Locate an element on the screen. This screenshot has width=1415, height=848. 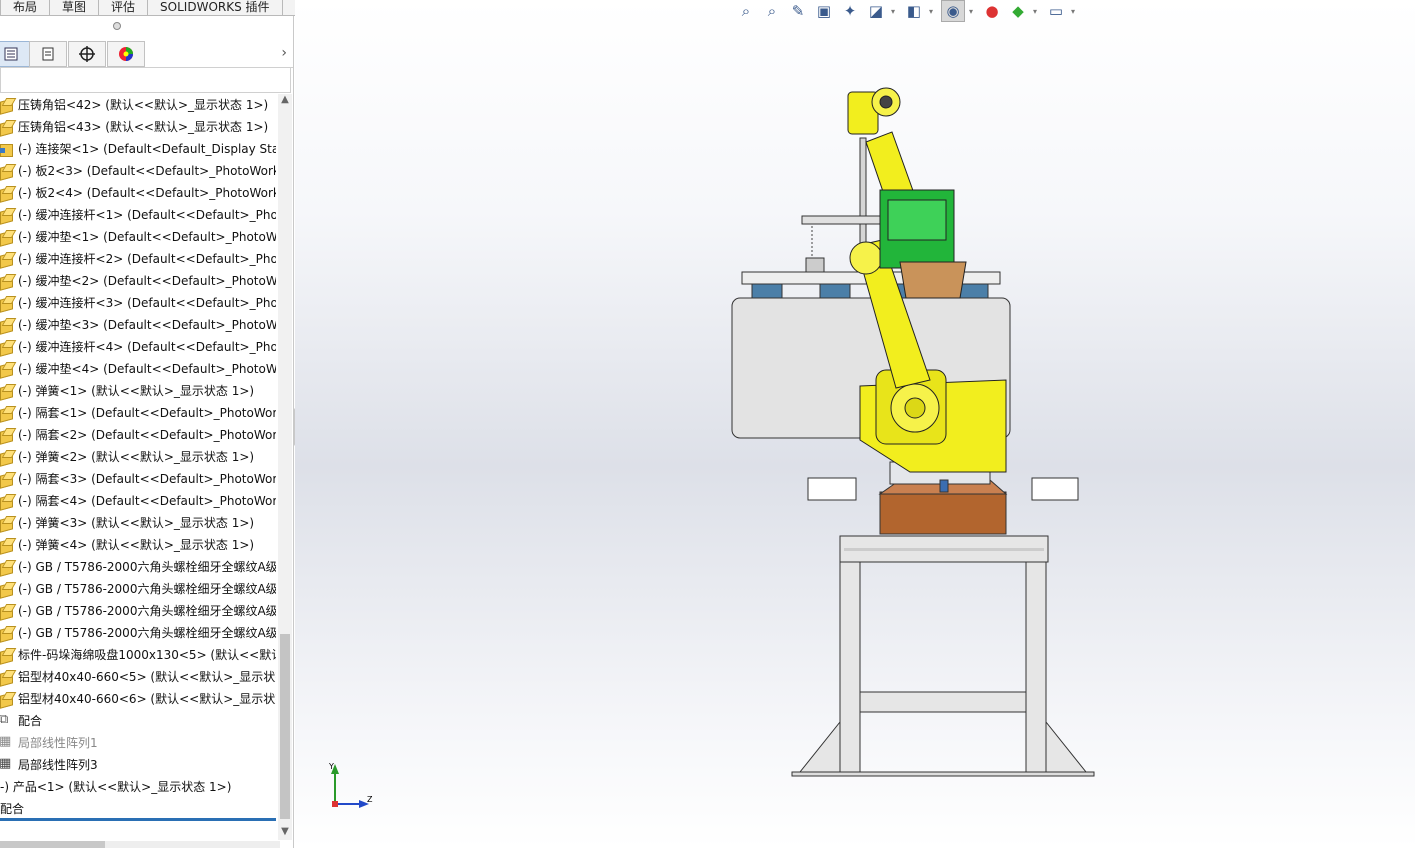
tree-vertical-scrollbar: ▲ ▼ is located at coordinates (285, 467).